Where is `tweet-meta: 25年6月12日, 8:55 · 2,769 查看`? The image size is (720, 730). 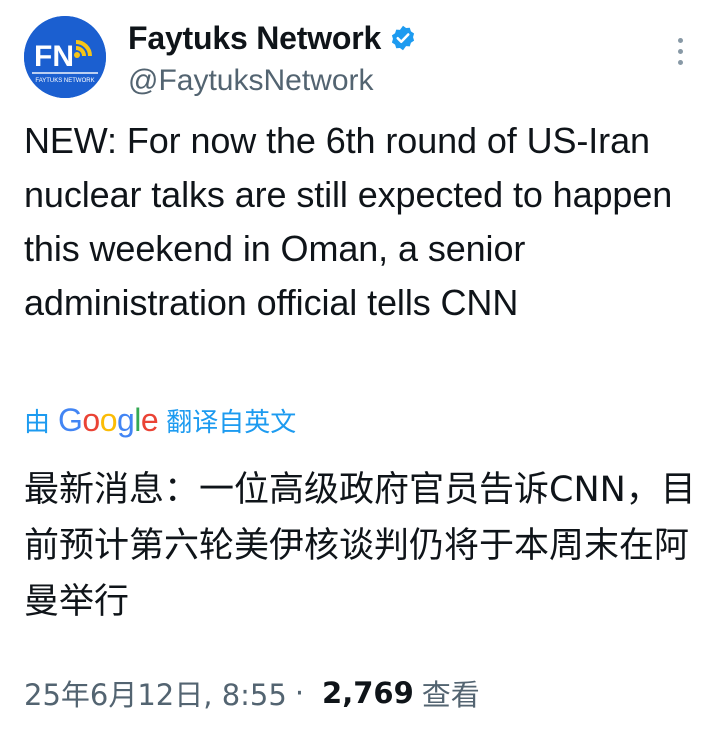
tweet-meta: 25年6月12日, 8:55 · 2,769 查看 is located at coordinates (252, 693).